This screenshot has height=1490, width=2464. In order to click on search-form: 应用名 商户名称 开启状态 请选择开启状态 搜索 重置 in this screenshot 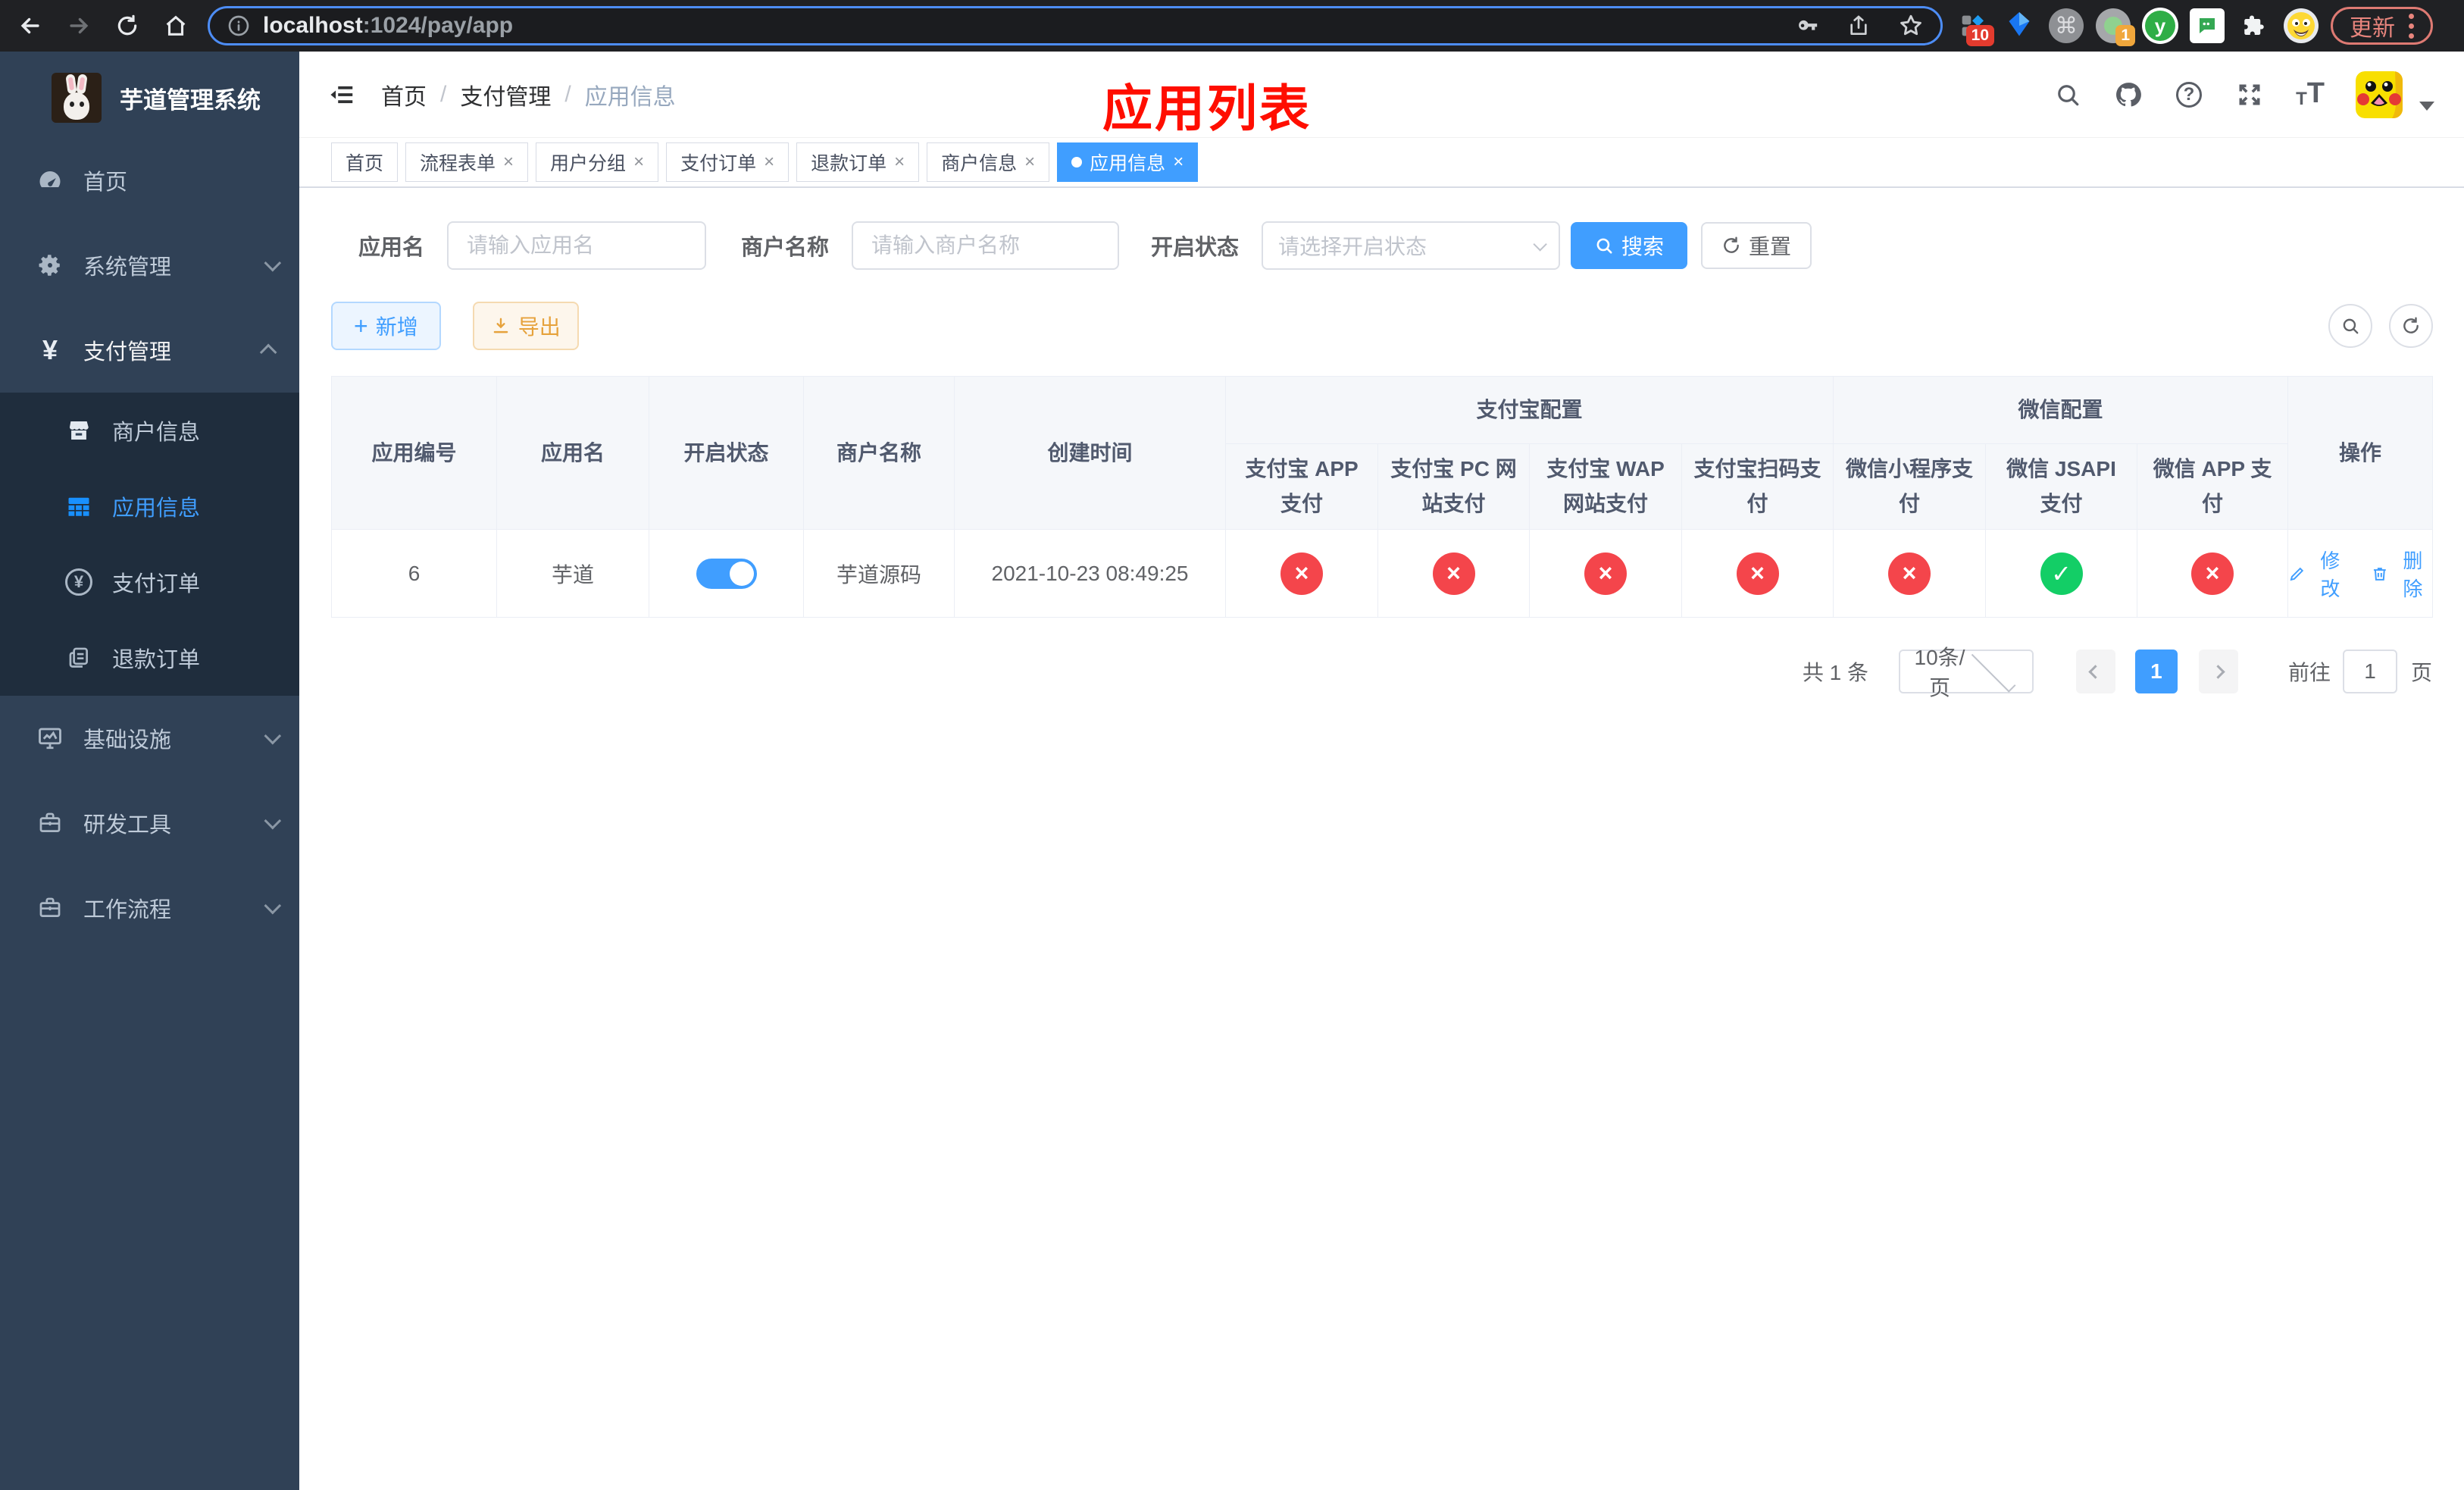, I will do `click(1382, 245)`.